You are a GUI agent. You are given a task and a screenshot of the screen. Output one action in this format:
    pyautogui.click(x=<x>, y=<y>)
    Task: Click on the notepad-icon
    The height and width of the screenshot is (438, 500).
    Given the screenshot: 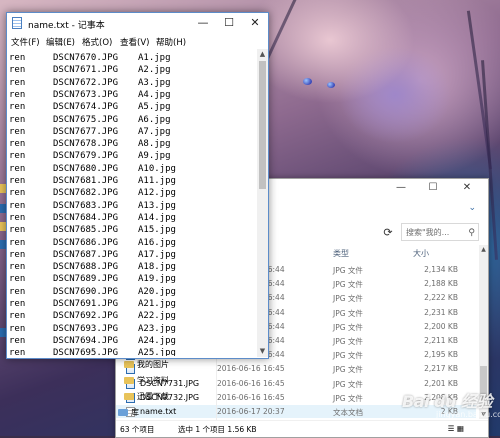 What is the action you would take?
    pyautogui.click(x=17, y=23)
    